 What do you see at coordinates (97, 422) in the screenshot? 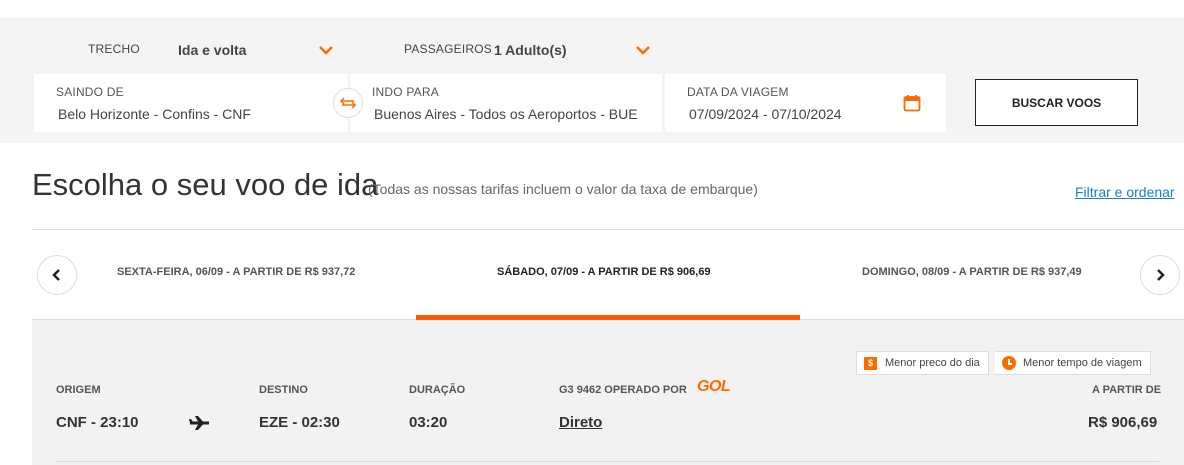
I see `flight-origin: CNF - 23:10` at bounding box center [97, 422].